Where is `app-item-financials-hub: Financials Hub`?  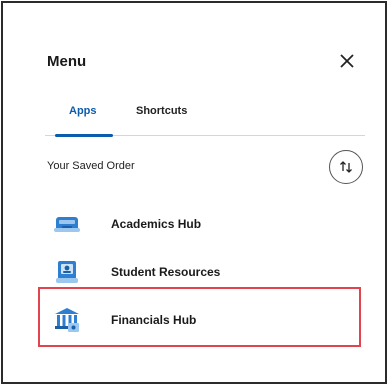
app-item-financials-hub: Financials Hub is located at coordinates (205, 320).